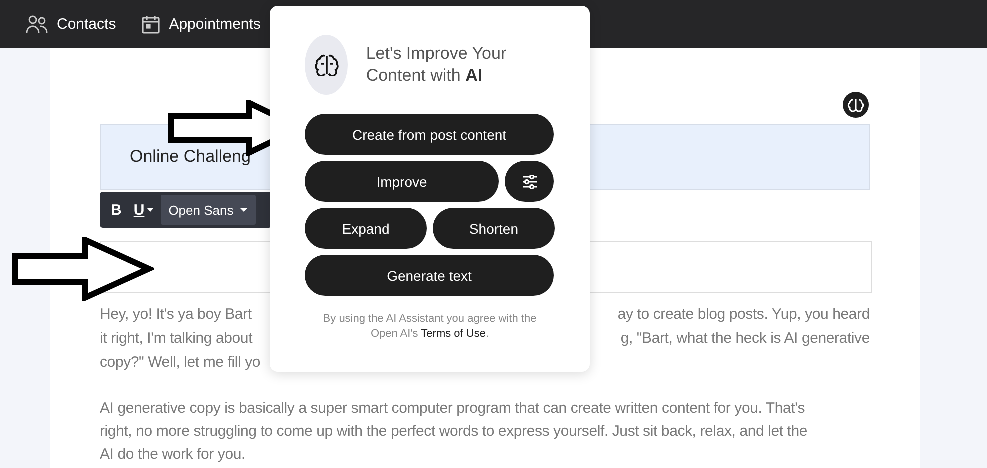 The height and width of the screenshot is (468, 987). What do you see at coordinates (454, 432) in the screenshot?
I see `body-text: right, no more struggling to come up with the perfect words to express yourself. Just sit back, relax, and let the` at bounding box center [454, 432].